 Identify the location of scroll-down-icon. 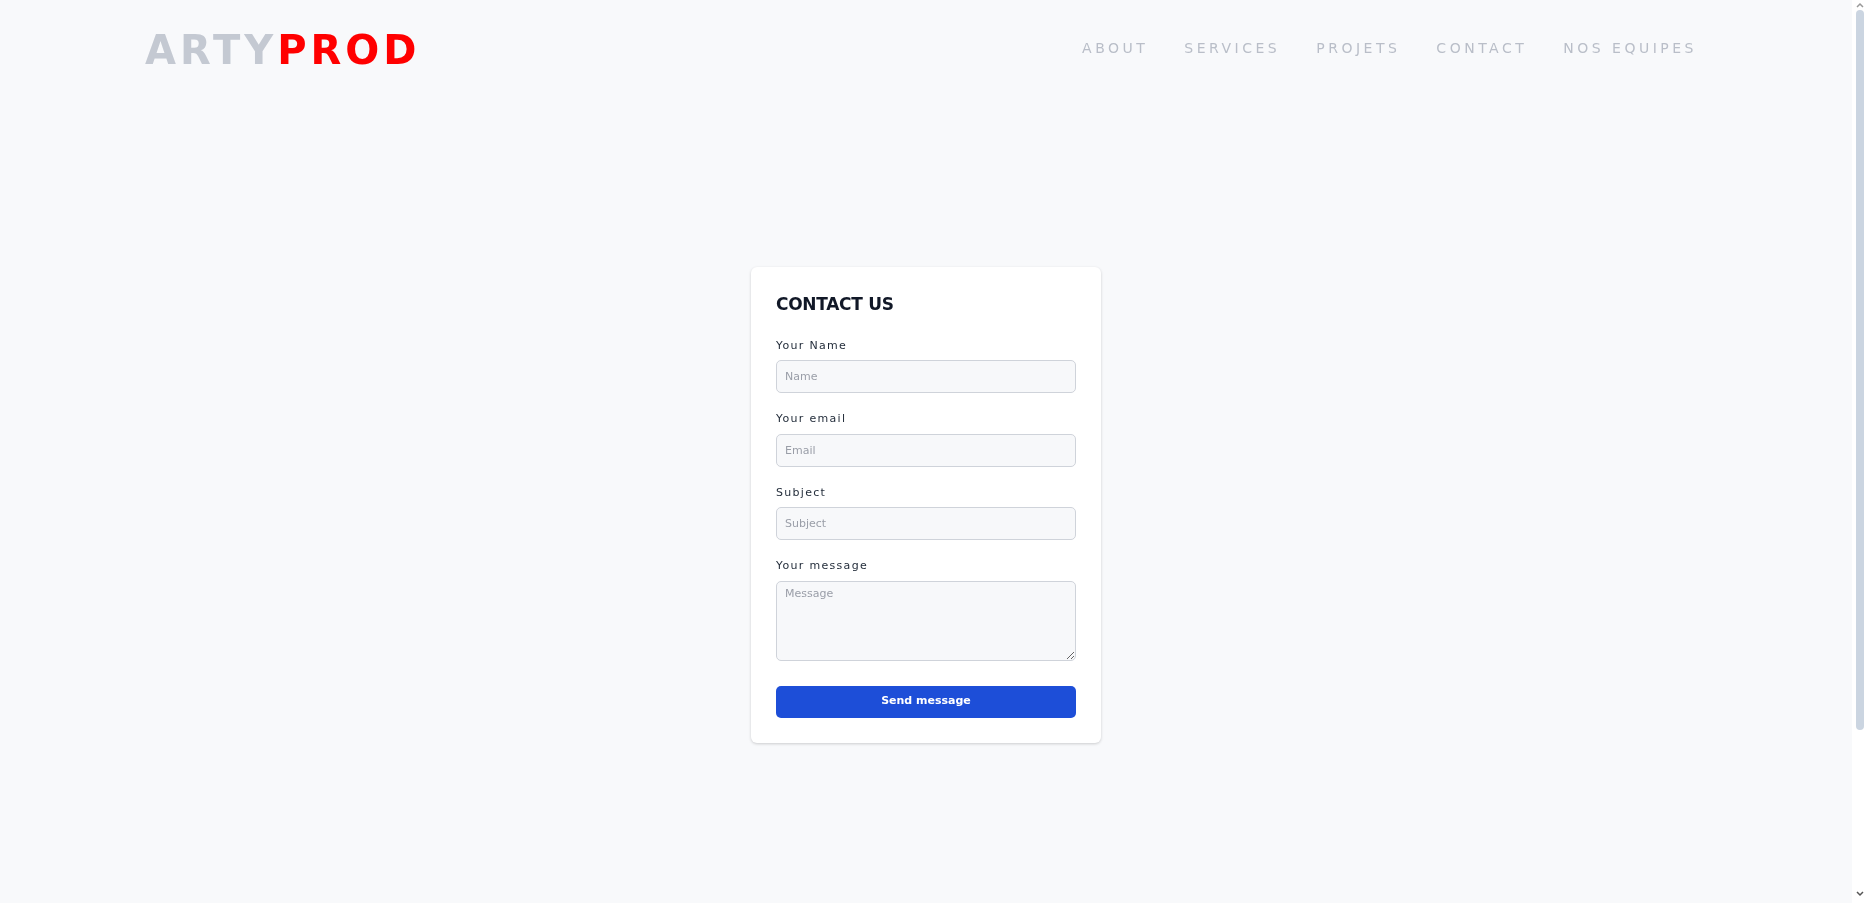
(1860, 894).